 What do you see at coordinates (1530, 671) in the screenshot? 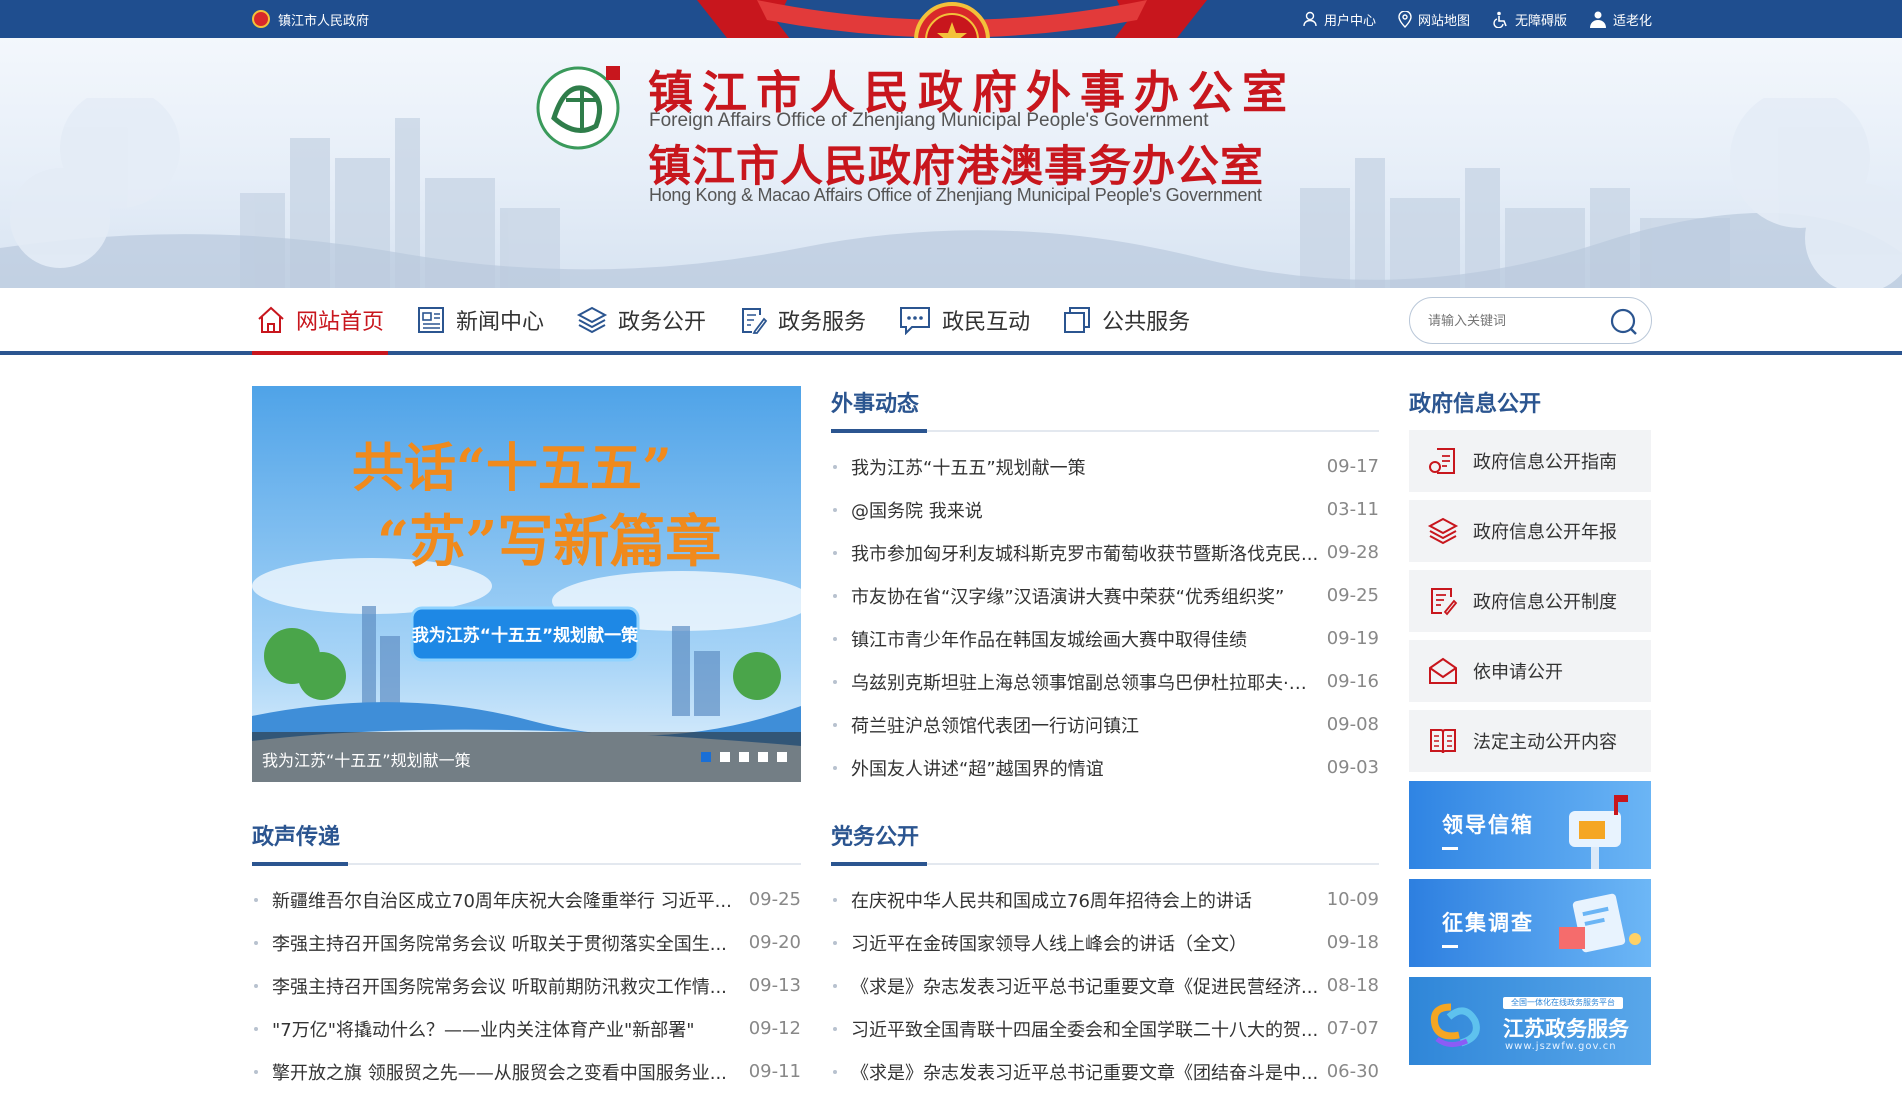
I see `sidebar-item-application: 依申请公开` at bounding box center [1530, 671].